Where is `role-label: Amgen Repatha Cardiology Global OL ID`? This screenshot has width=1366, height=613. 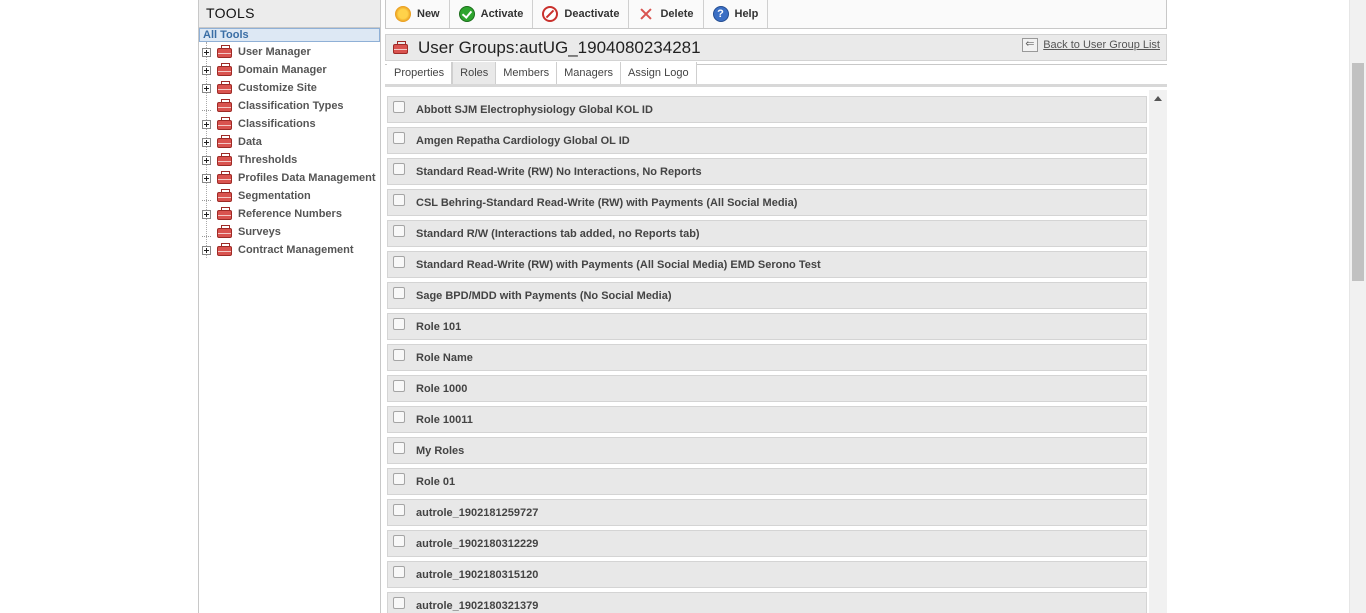 role-label: Amgen Repatha Cardiology Global OL ID is located at coordinates (523, 140).